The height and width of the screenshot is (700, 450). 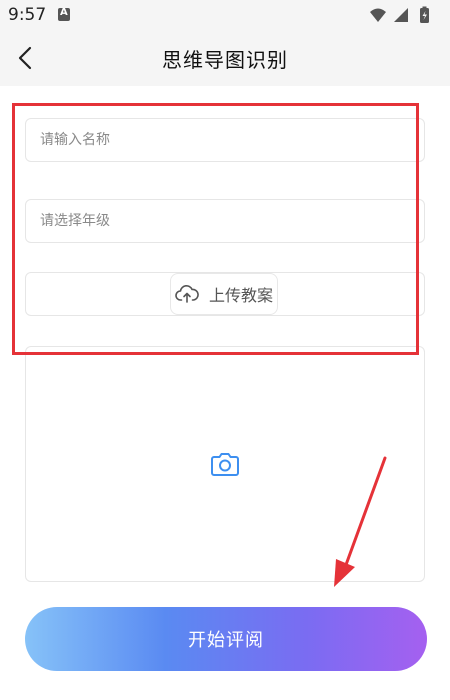 What do you see at coordinates (27, 15) in the screenshot?
I see `status-time: 9:57` at bounding box center [27, 15].